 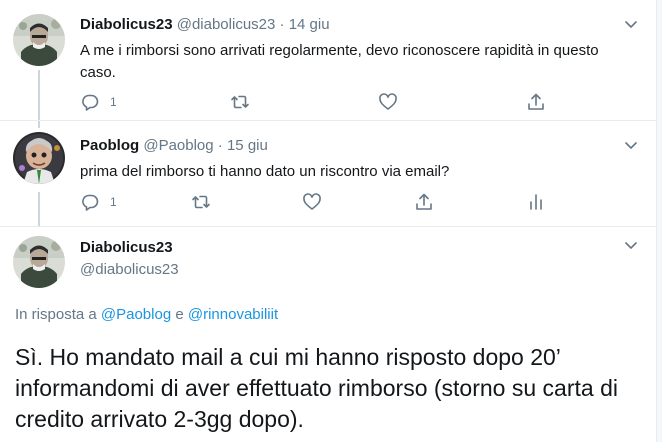 I want to click on display-name: Paoblog, so click(x=109, y=145).